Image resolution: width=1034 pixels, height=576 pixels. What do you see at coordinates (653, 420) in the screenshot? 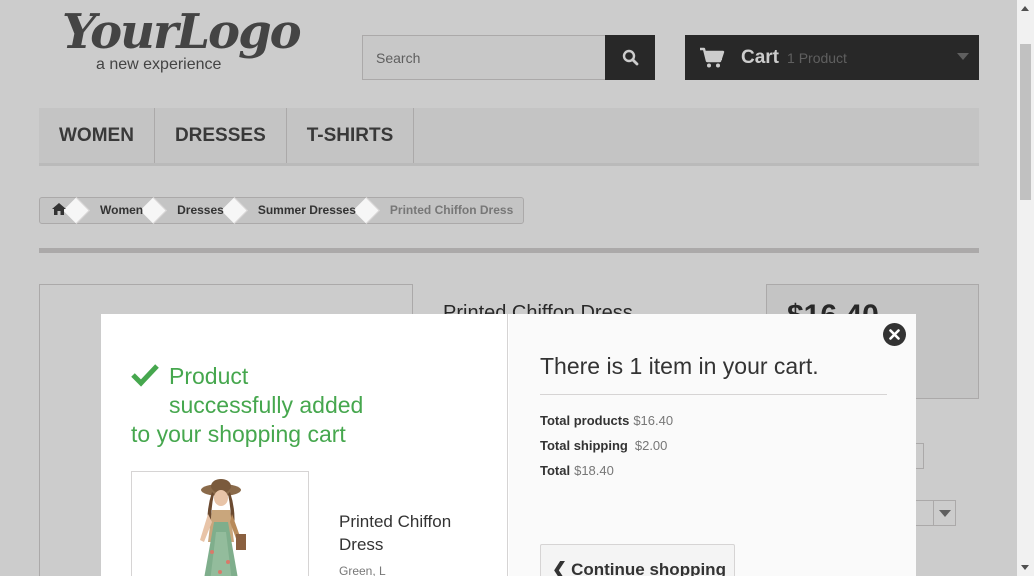
I see `total-products-value: $16.40` at bounding box center [653, 420].